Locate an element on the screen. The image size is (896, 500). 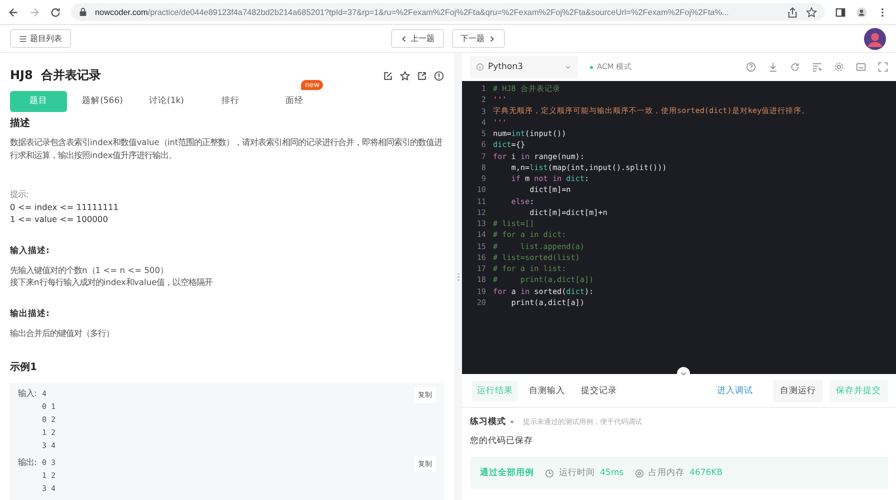
section-heading: 输出描述: is located at coordinates (30, 314).